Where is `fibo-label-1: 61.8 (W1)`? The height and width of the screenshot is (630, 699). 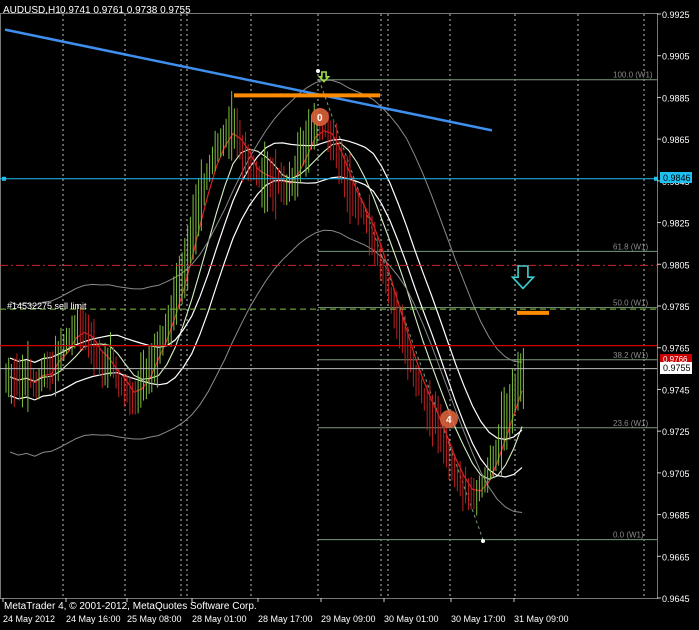
fibo-label-1: 61.8 (W1) is located at coordinates (630, 246).